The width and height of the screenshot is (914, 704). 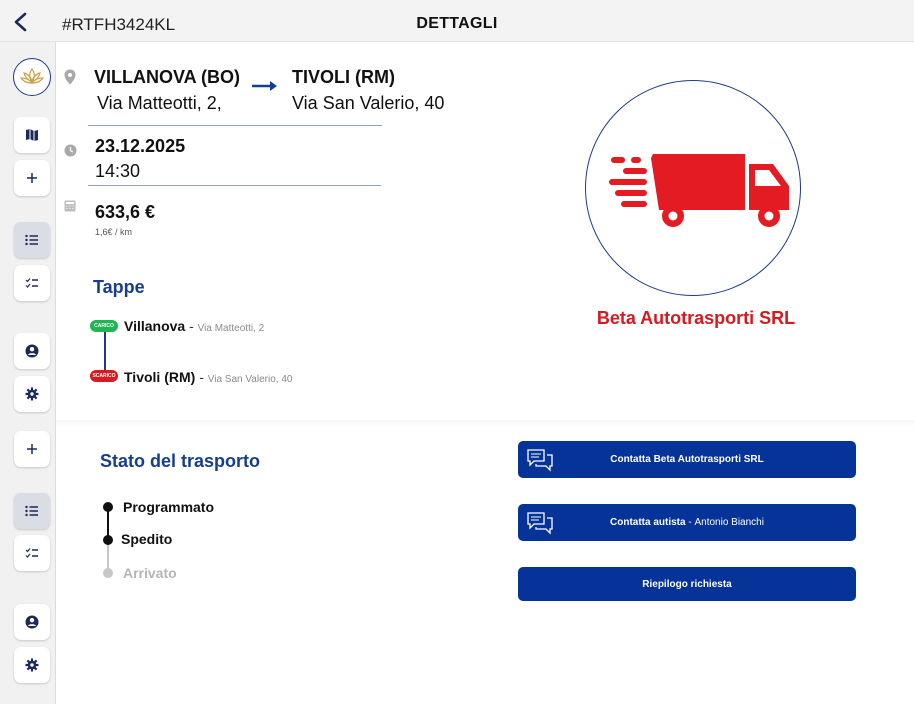 I want to click on origin-city: VILLANOVA (BO), so click(x=167, y=77).